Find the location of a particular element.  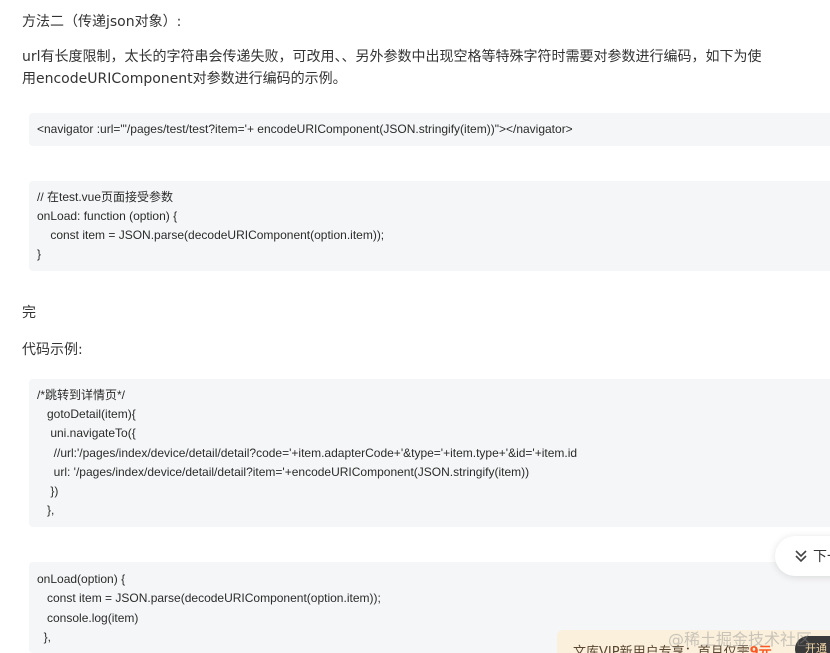

double-chevron-down-icon is located at coordinates (801, 556).